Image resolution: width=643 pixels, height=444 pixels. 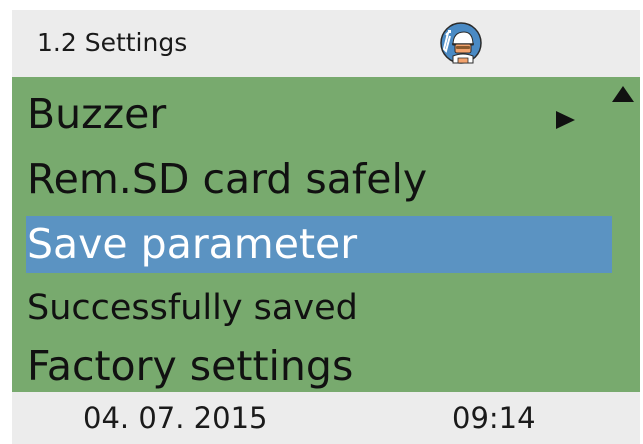 I want to click on scroll-up-icon, so click(x=623, y=94).